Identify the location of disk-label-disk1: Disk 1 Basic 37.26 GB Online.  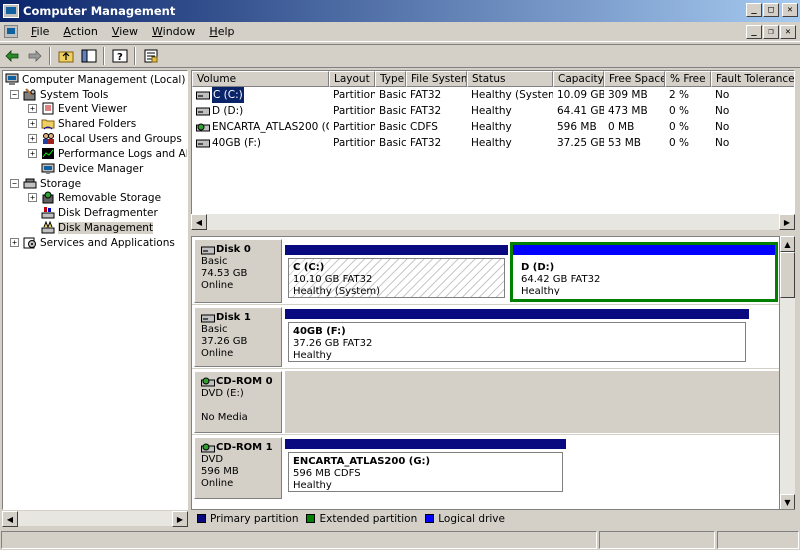
(238, 337).